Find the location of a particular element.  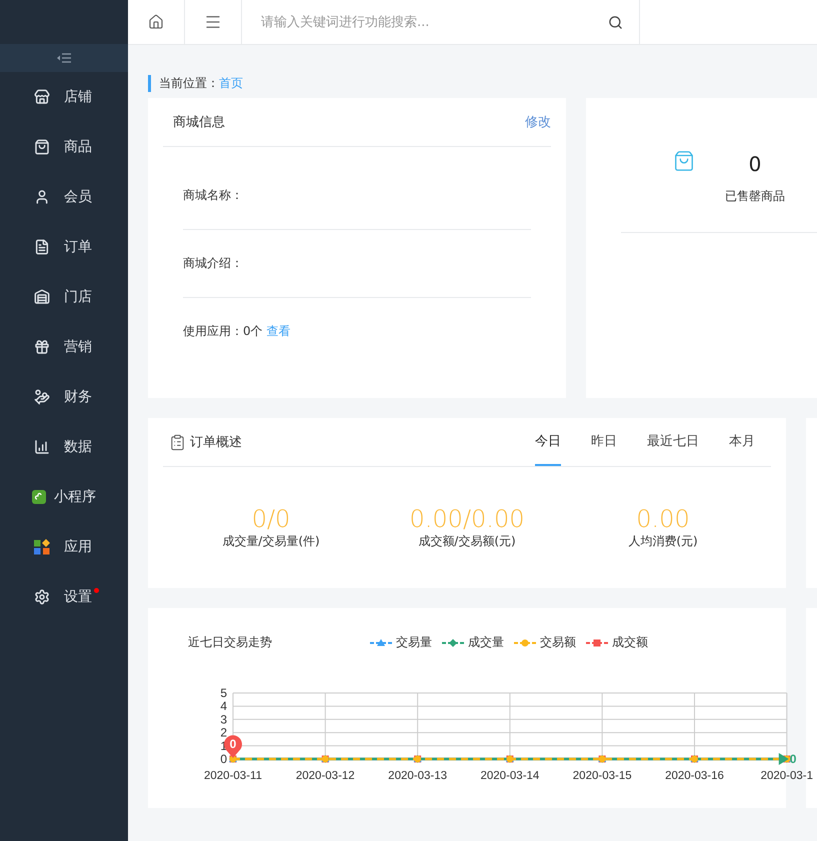

sidebar-label: 应用 is located at coordinates (78, 547).